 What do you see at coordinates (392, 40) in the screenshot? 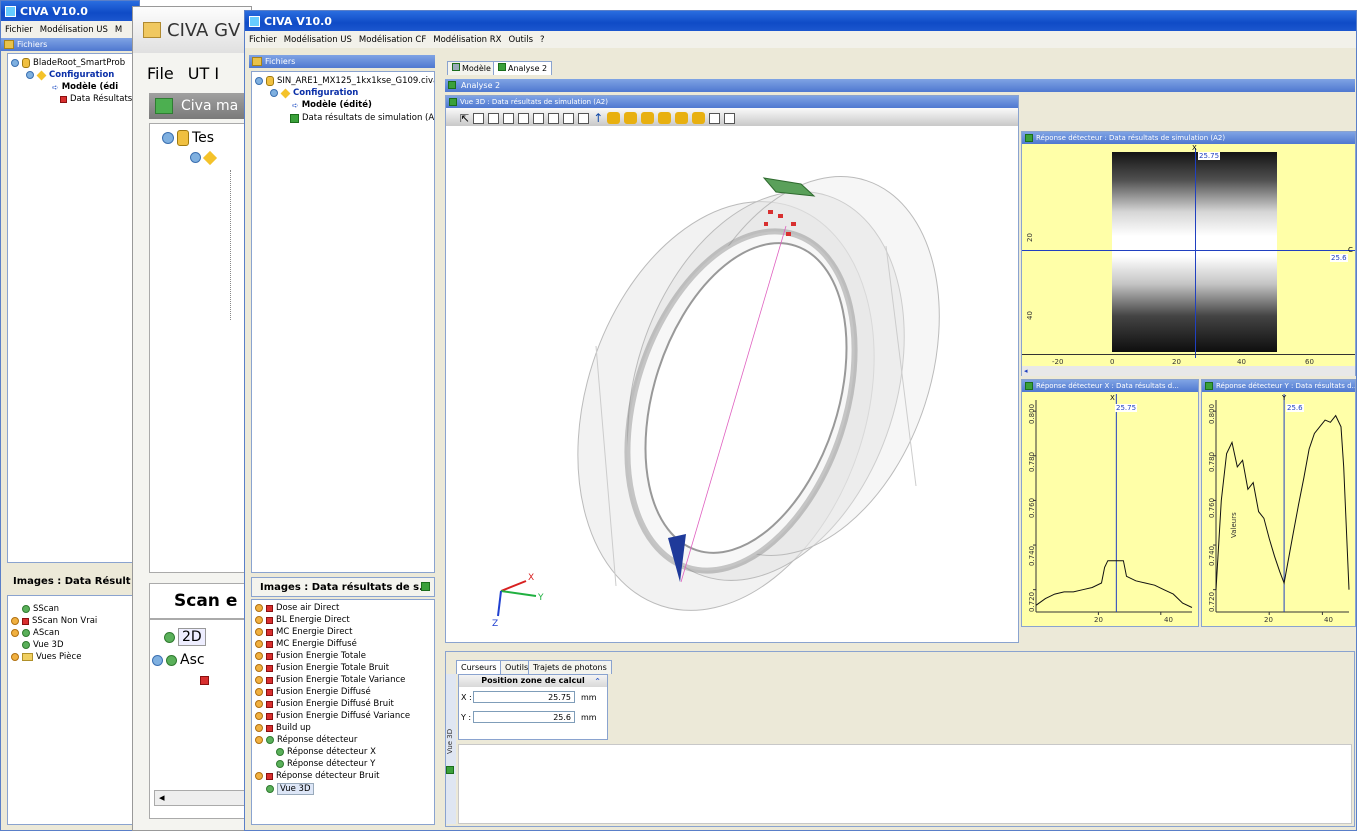
I see `menu-modelisation-cf: Modélisation CF` at bounding box center [392, 40].